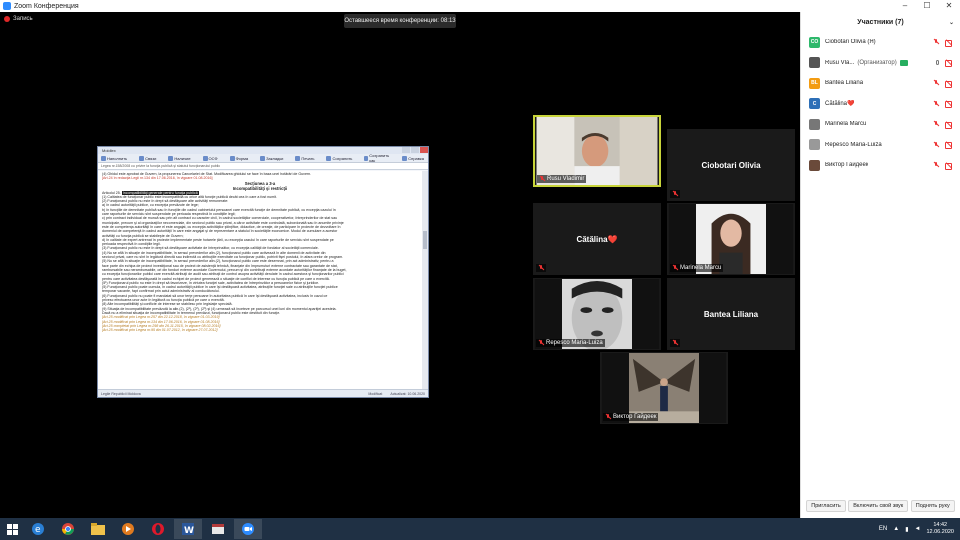 Image resolution: width=960 pixels, height=540 pixels. Describe the element at coordinates (814, 83) in the screenshot. I see `avatar: BL` at that location.